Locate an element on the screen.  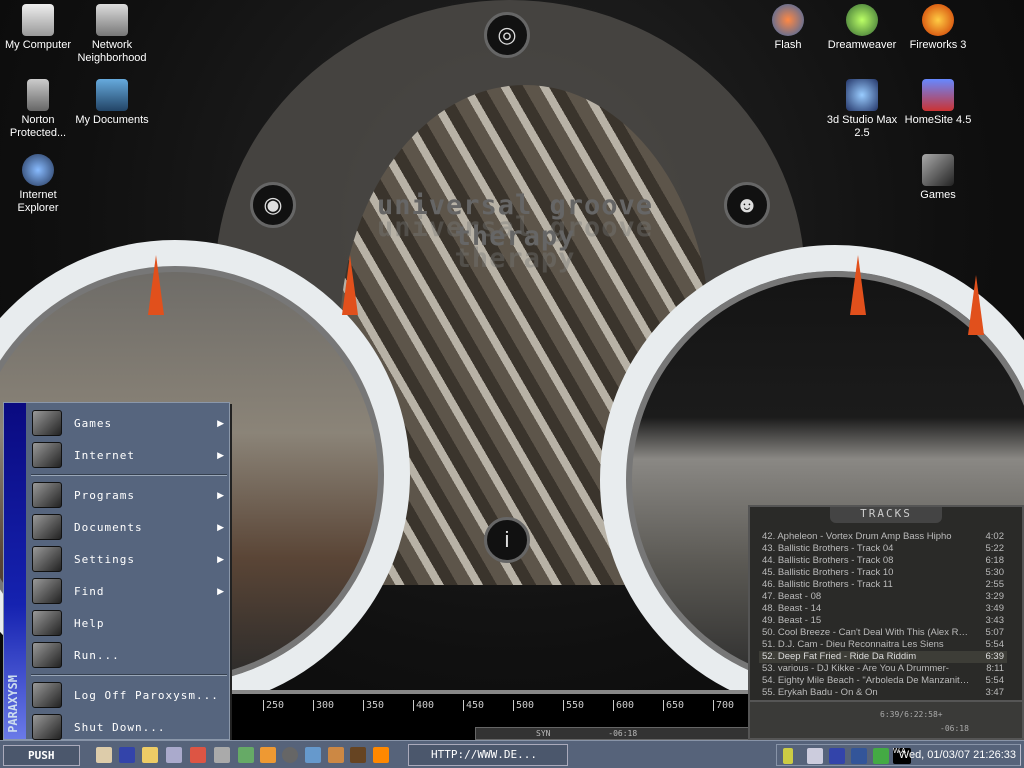
printer-icon is located at coordinates (222, 755).